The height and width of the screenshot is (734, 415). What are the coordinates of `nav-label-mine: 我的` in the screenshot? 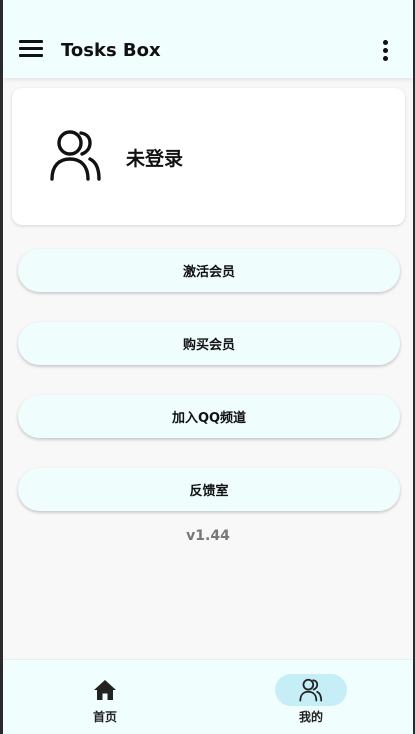 It's located at (310, 717).